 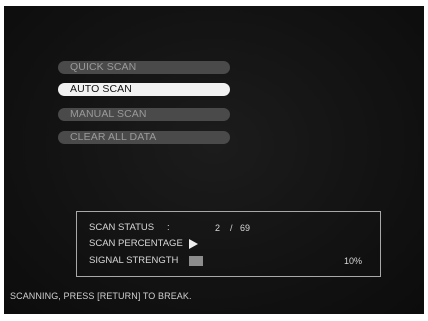 What do you see at coordinates (168, 227) in the screenshot?
I see `scan-status-colon: :` at bounding box center [168, 227].